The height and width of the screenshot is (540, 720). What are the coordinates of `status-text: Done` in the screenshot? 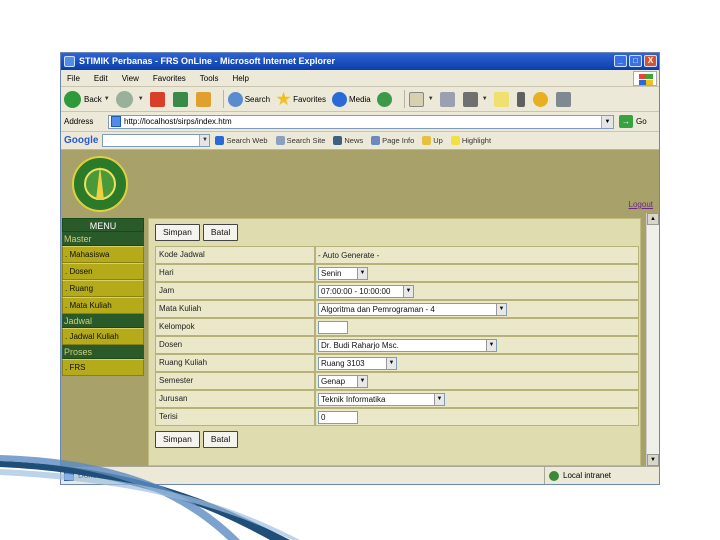 It's located at (88, 475).